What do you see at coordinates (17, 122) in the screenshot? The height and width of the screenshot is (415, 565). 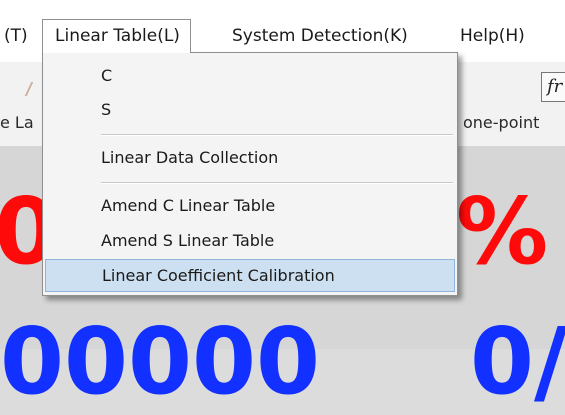 I see `toolbar-left-label: e La` at bounding box center [17, 122].